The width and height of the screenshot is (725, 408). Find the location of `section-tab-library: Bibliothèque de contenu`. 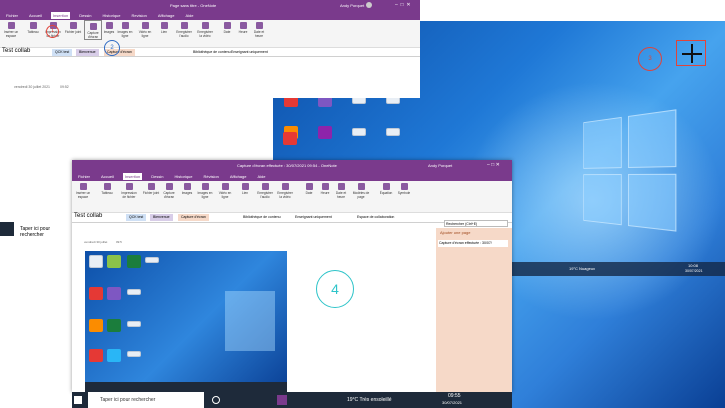

section-tab-library: Bibliothèque de contenu is located at coordinates (262, 217).